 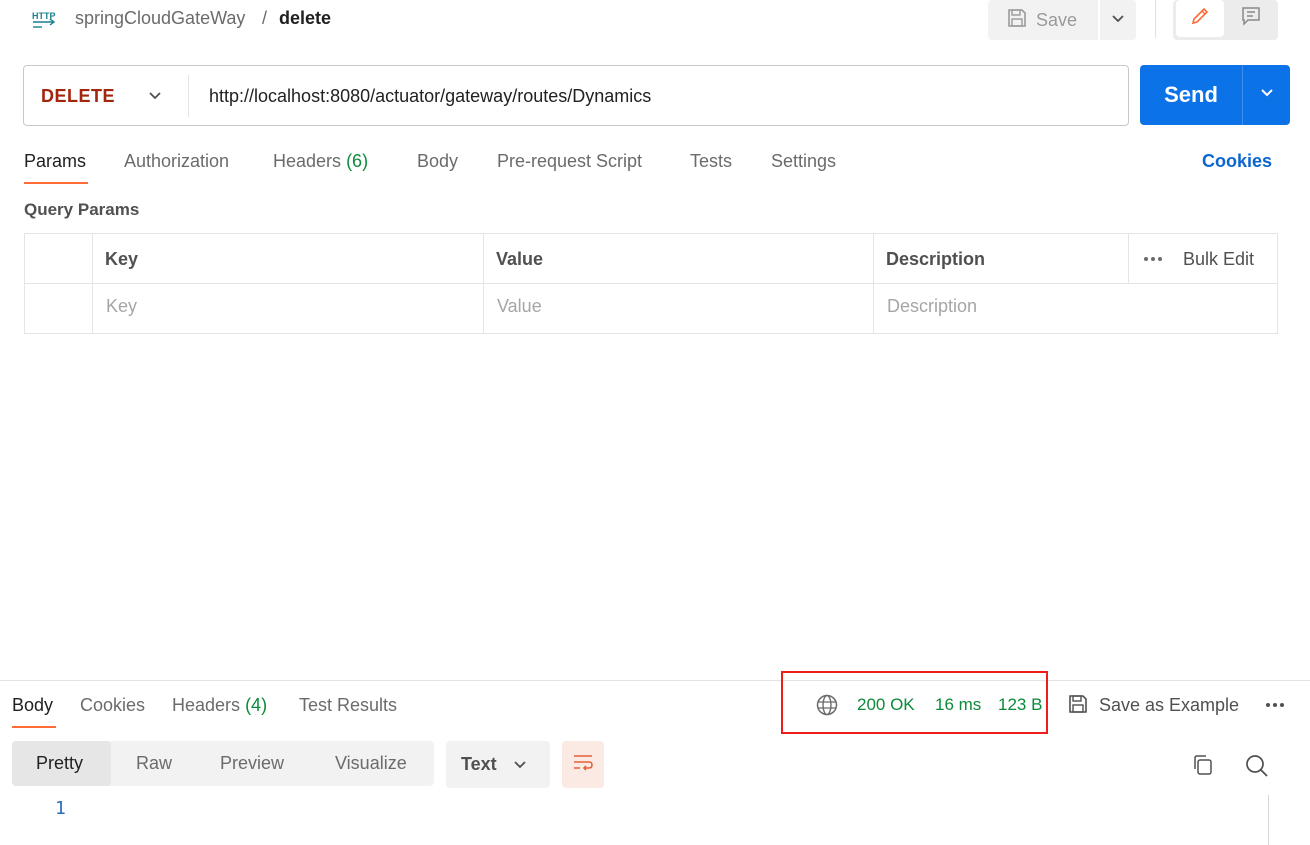 I want to click on toolbar-divider, so click(x=1155, y=19).